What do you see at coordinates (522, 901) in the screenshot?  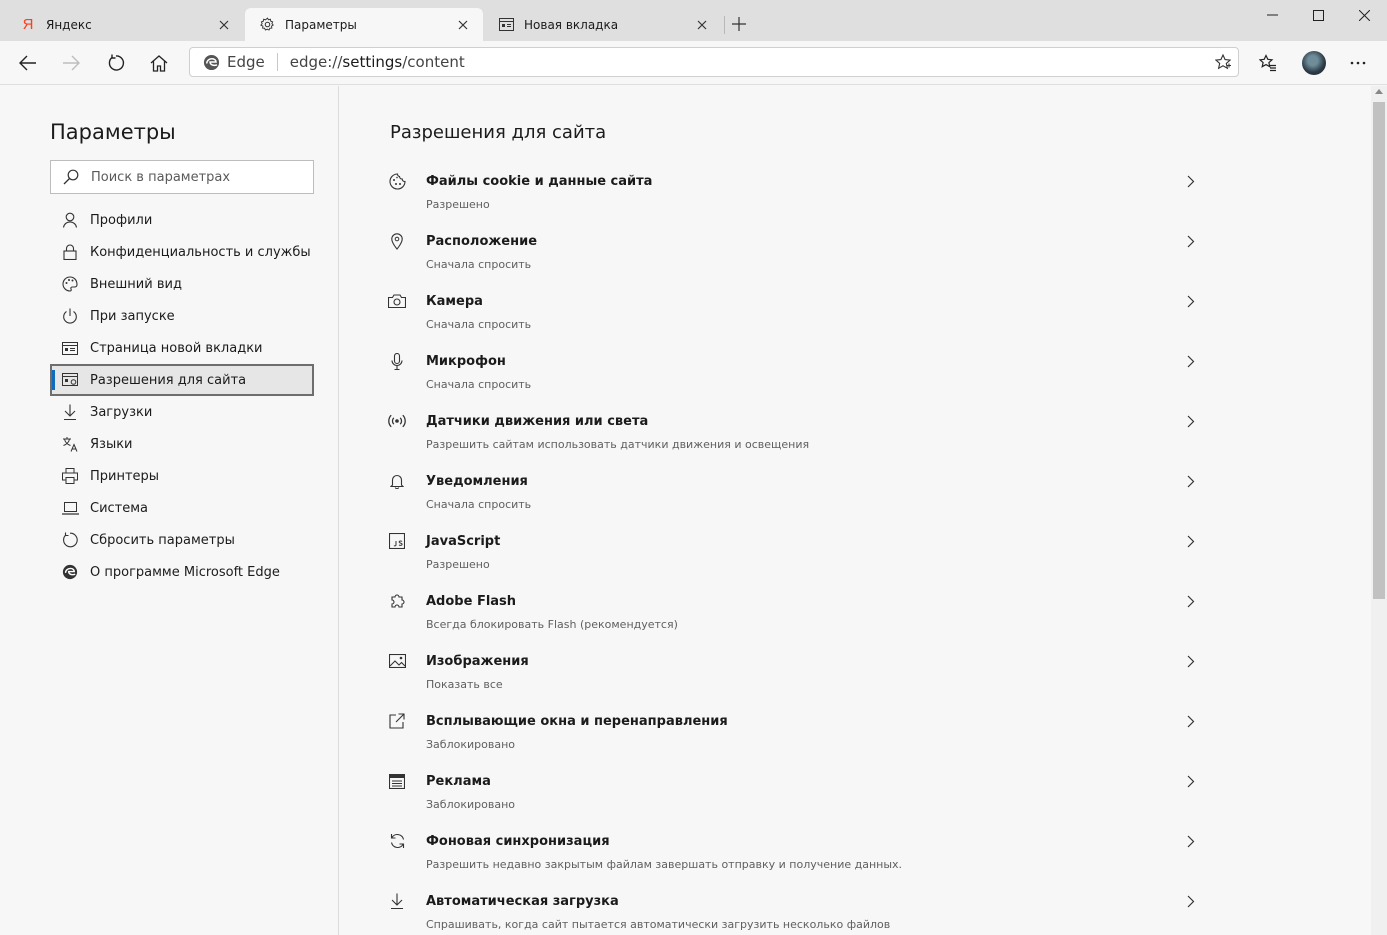 I see `permission-title: Автоматическая загрузка` at bounding box center [522, 901].